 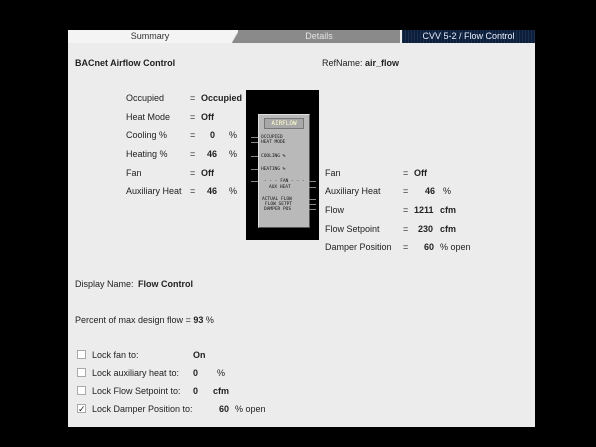 What do you see at coordinates (195, 373) in the screenshot?
I see `lock-aux-heat-value: 0` at bounding box center [195, 373].